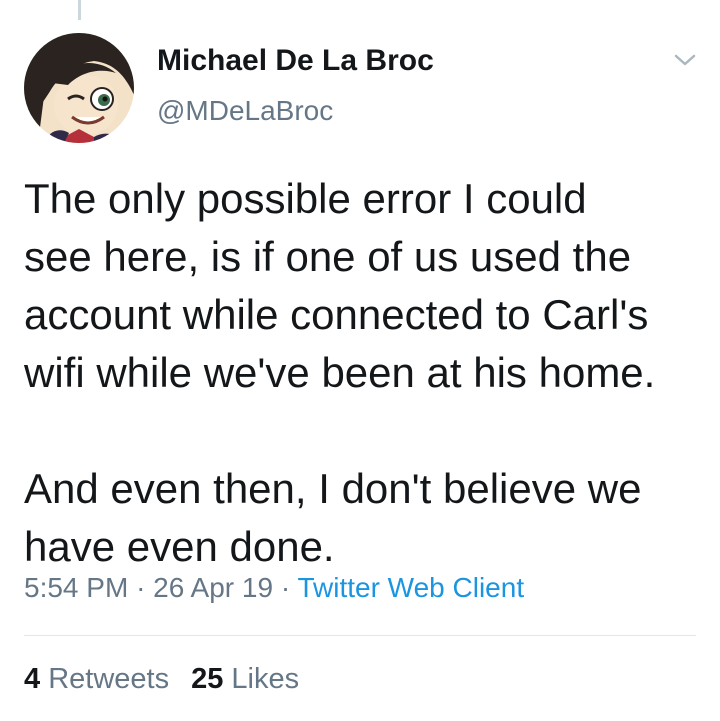 The image size is (720, 721). I want to click on retweets-count: 4, so click(32, 679).